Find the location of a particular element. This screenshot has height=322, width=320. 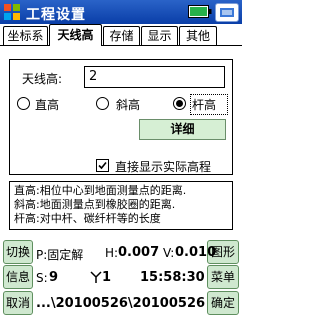

radio-pole-height is located at coordinates (179, 103).